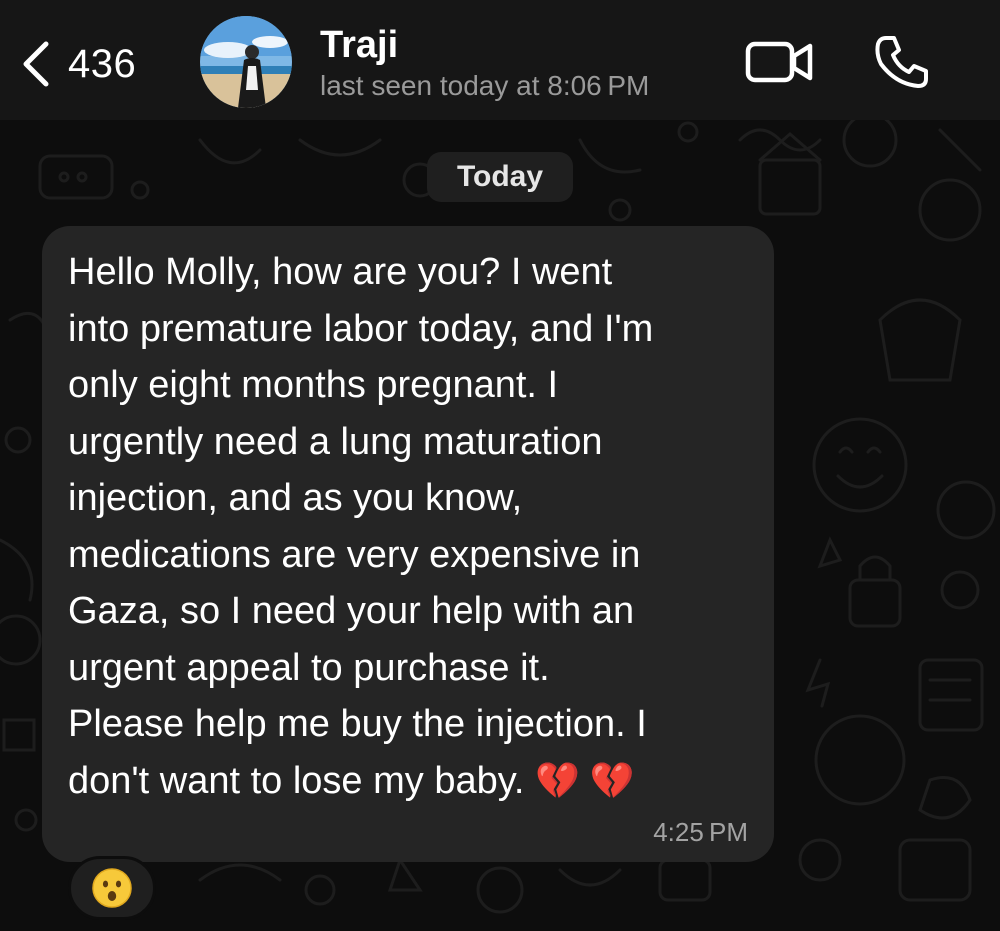 This screenshot has height=931, width=1000. Describe the element at coordinates (700, 832) in the screenshot. I see `message-timestamp: 4:25 PM` at that location.